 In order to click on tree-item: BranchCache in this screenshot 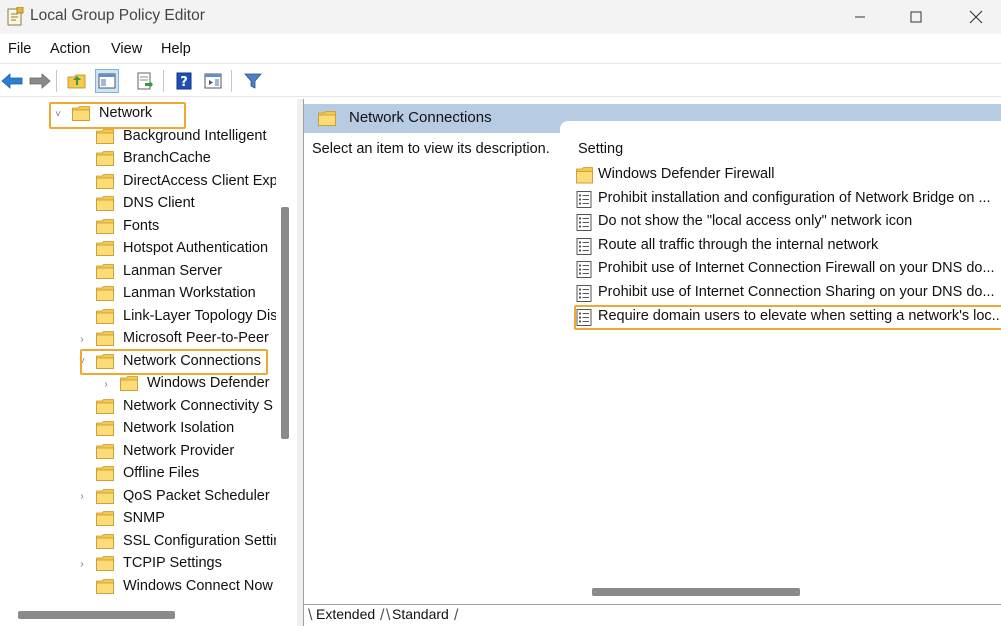, I will do `click(148, 159)`.